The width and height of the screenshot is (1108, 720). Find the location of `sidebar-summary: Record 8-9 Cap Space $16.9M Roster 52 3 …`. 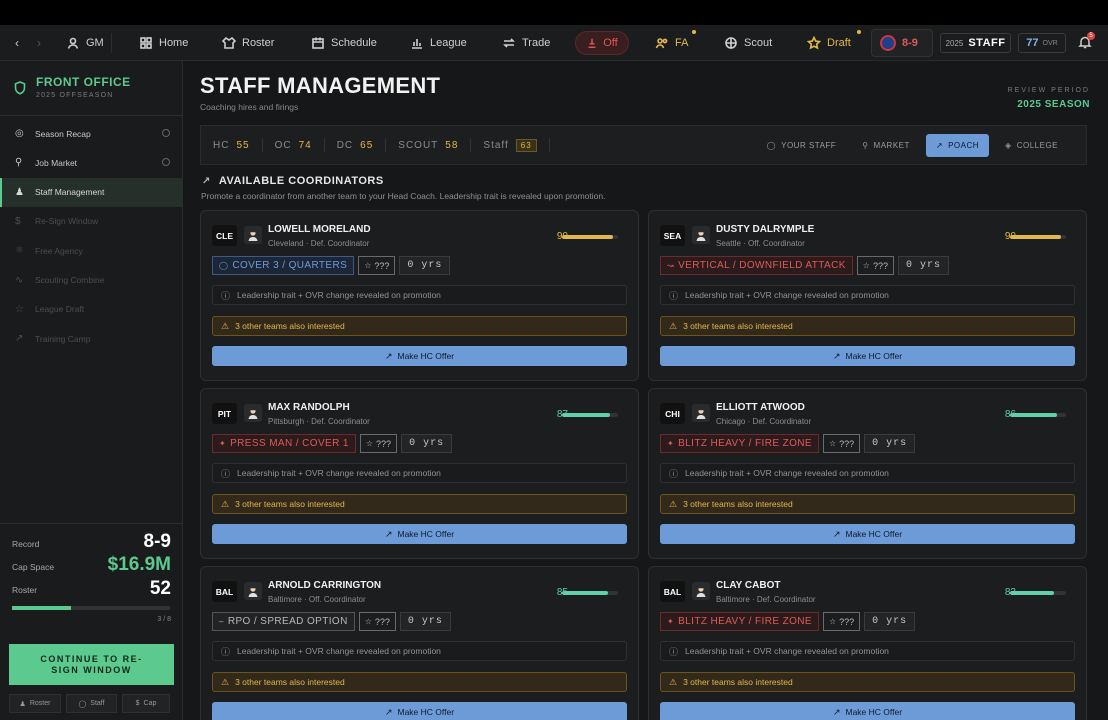

sidebar-summary: Record 8-9 Cap Space $16.9M Roster 52 3 … is located at coordinates (91, 621).